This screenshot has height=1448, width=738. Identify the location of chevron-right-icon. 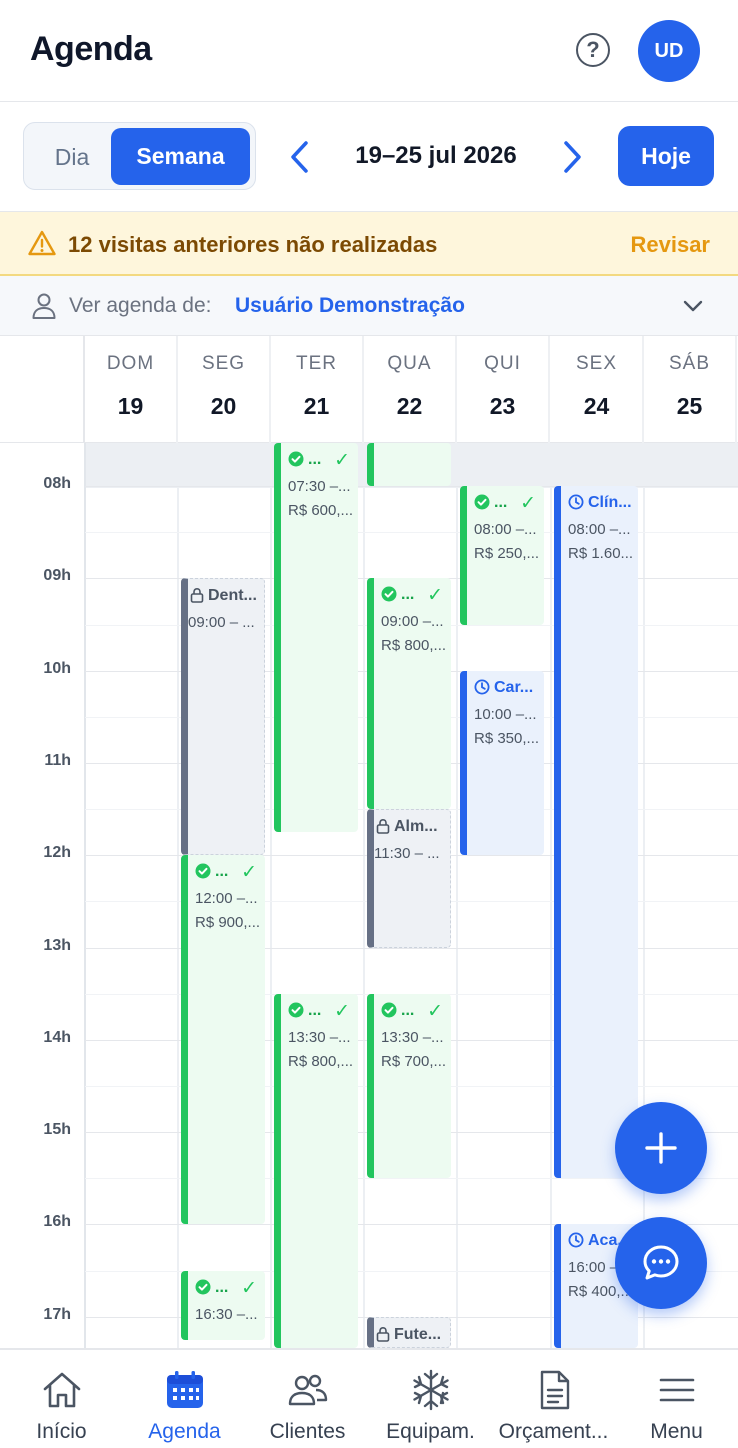
(572, 157).